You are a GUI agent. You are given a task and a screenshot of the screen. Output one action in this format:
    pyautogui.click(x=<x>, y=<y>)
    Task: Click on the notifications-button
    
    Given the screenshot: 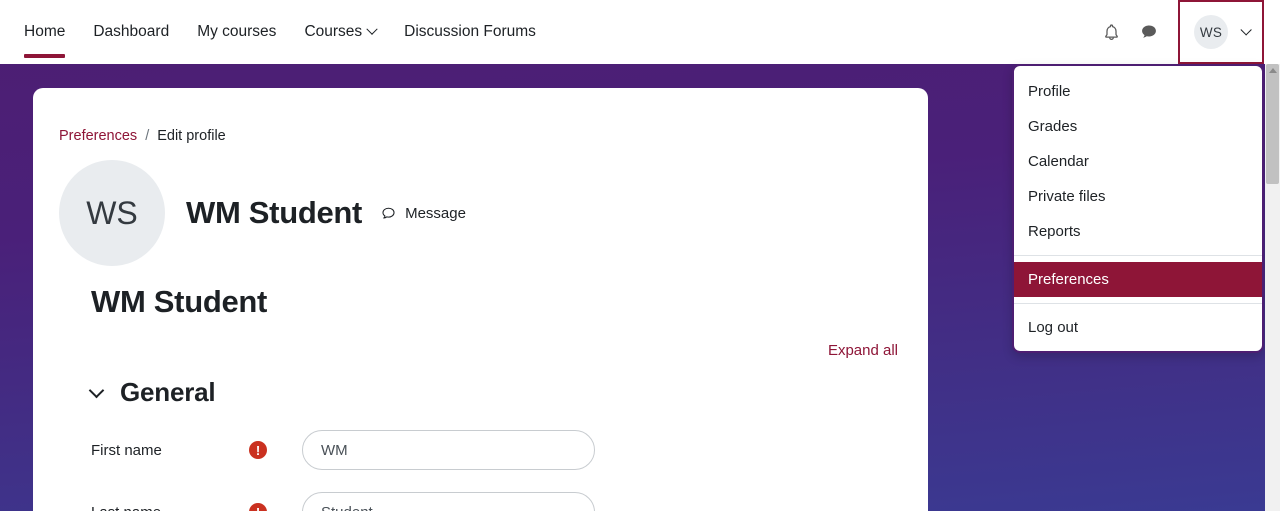 What is the action you would take?
    pyautogui.click(x=1111, y=32)
    